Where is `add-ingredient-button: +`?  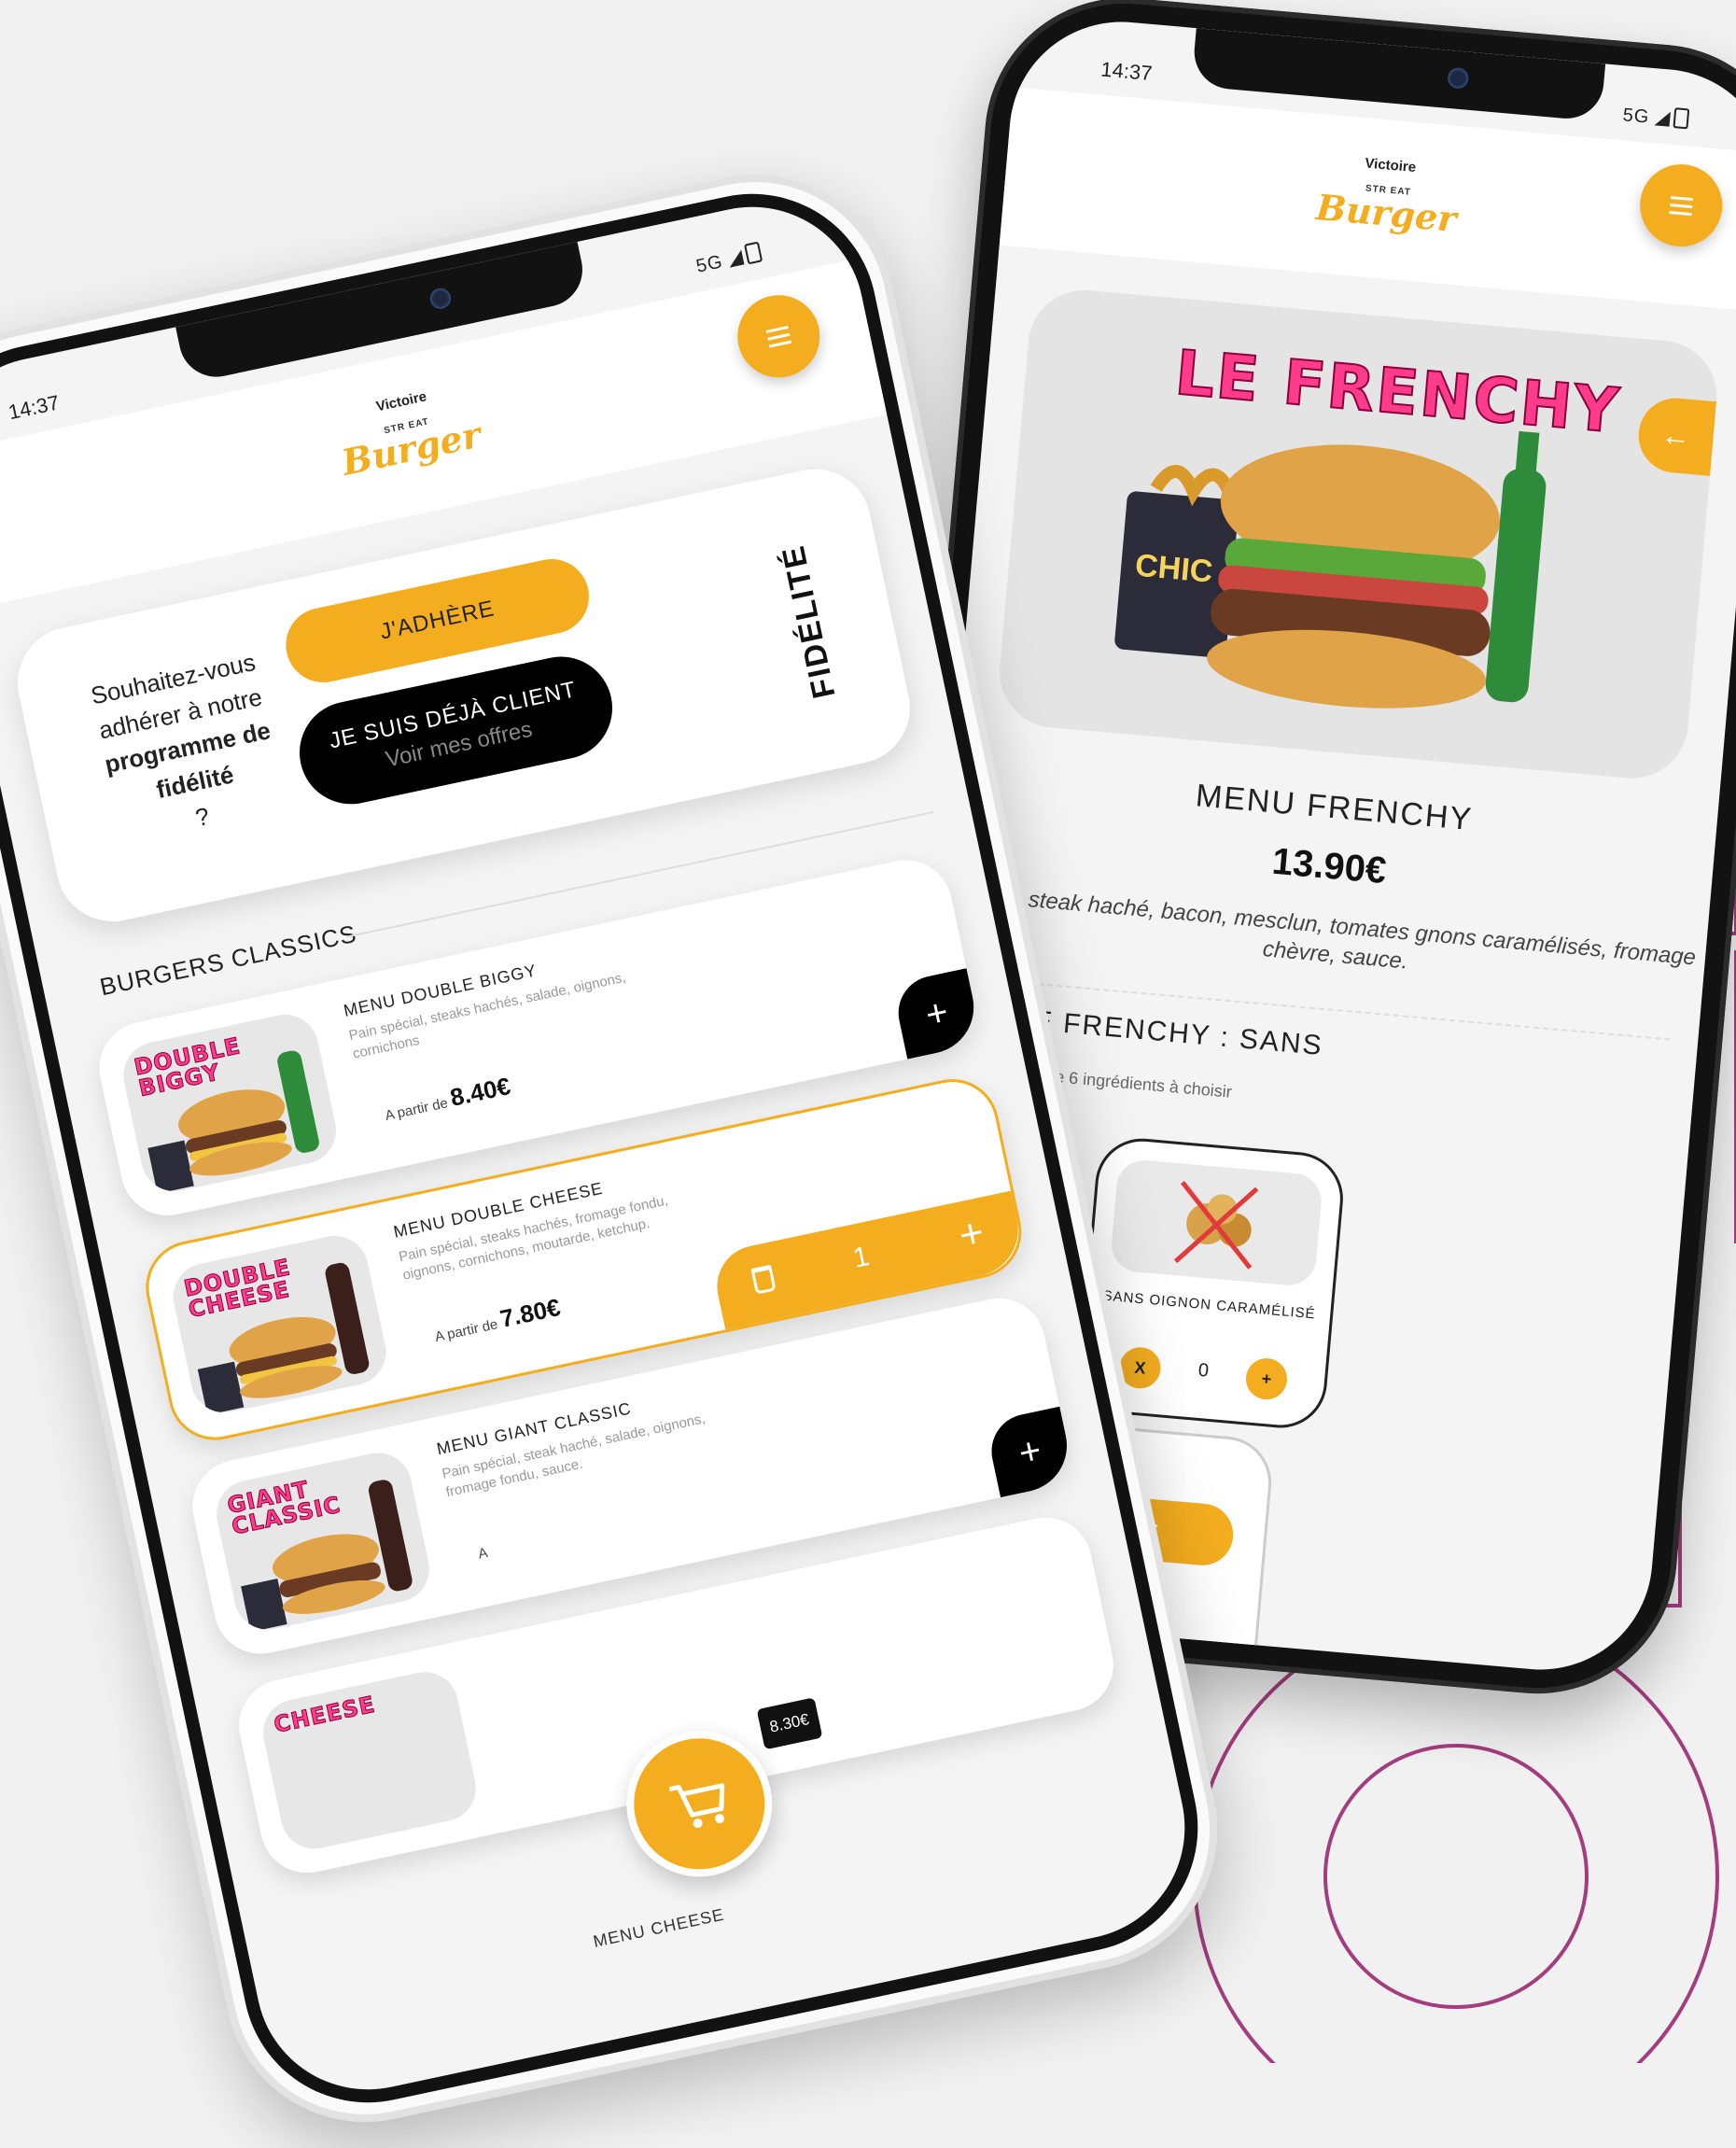
add-ingredient-button: + is located at coordinates (1266, 1378).